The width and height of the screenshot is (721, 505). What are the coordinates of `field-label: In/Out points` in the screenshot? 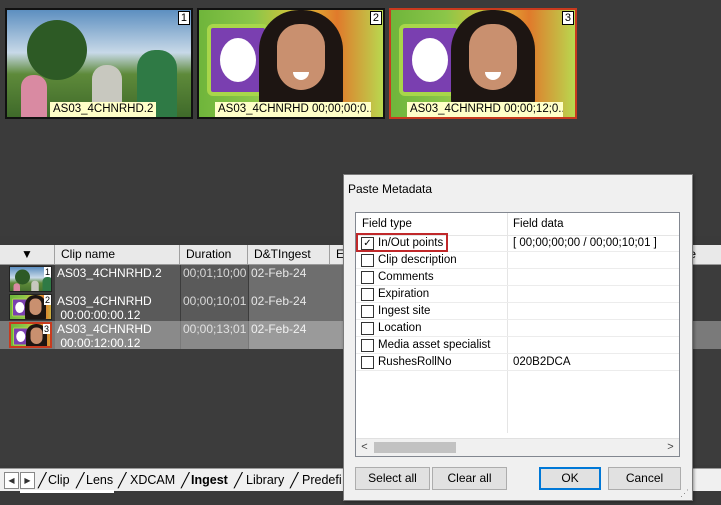 It's located at (411, 243).